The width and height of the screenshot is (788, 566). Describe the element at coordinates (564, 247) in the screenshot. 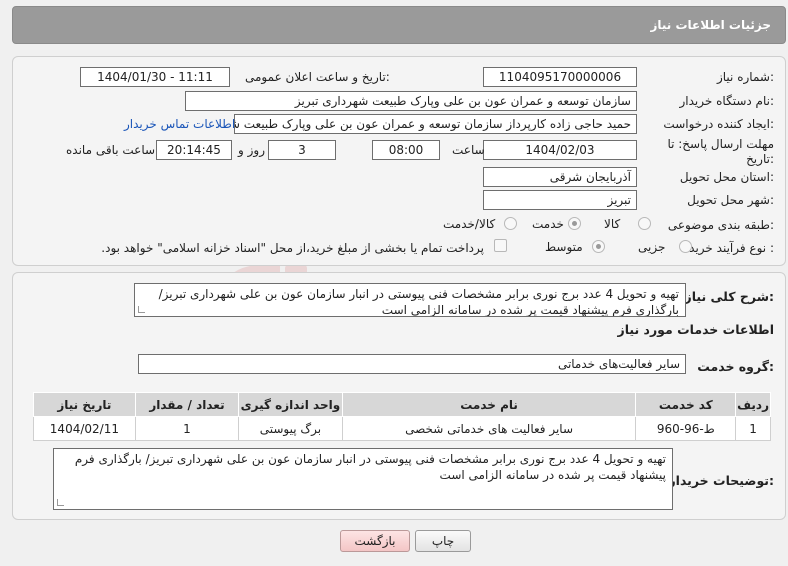

I see `process-medium-label: متوسط` at that location.